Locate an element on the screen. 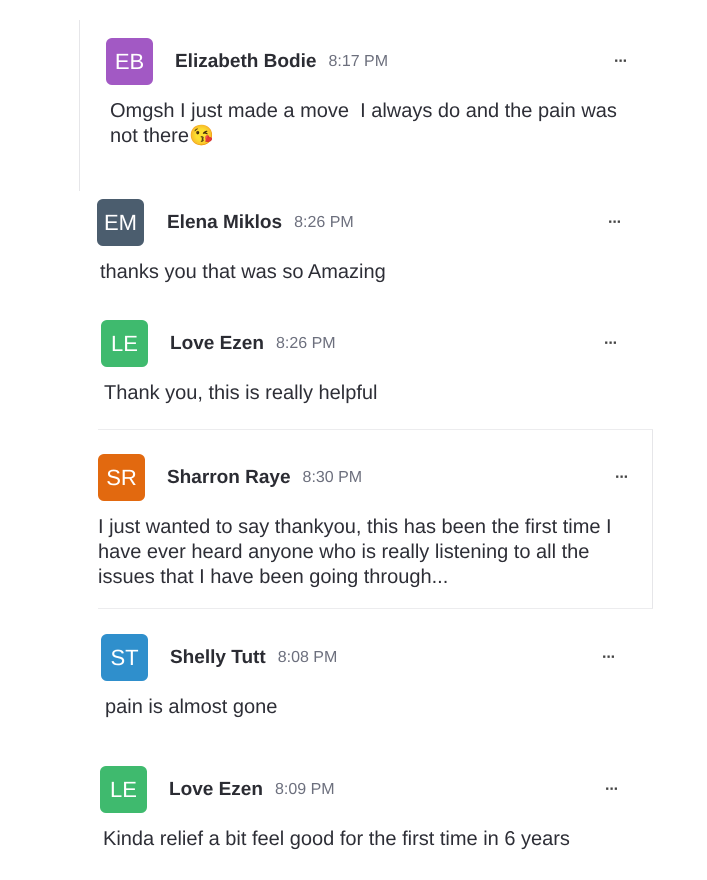 The width and height of the screenshot is (707, 880). sender-name: Sharron Raye is located at coordinates (229, 477).